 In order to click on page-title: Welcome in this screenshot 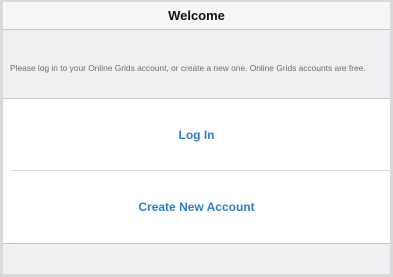, I will do `click(196, 15)`.